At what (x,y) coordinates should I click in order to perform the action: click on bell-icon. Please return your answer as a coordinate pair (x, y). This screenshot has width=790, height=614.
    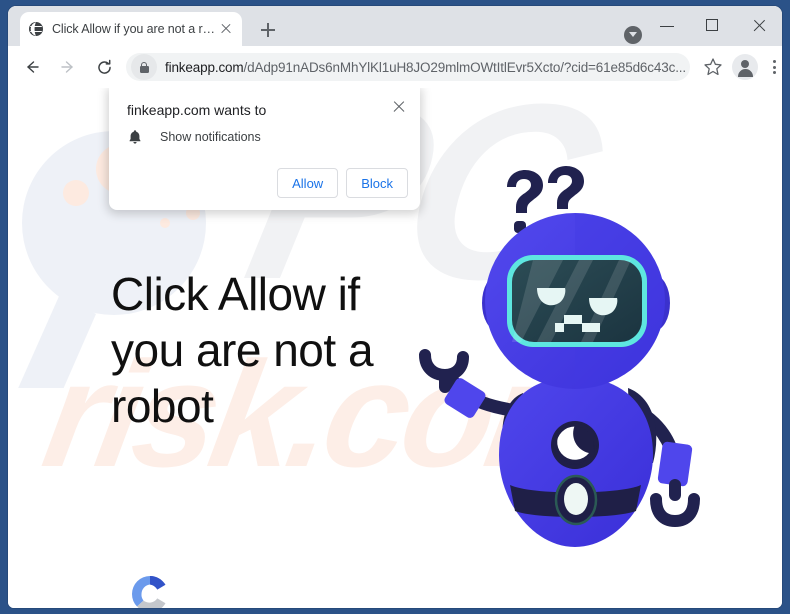
    Looking at the image, I should click on (135, 137).